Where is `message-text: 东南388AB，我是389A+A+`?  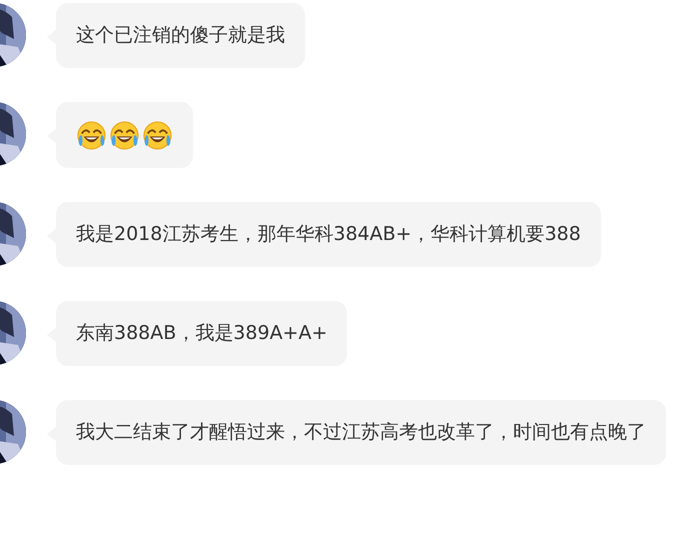 message-text: 东南388AB，我是389A+A+ is located at coordinates (202, 333).